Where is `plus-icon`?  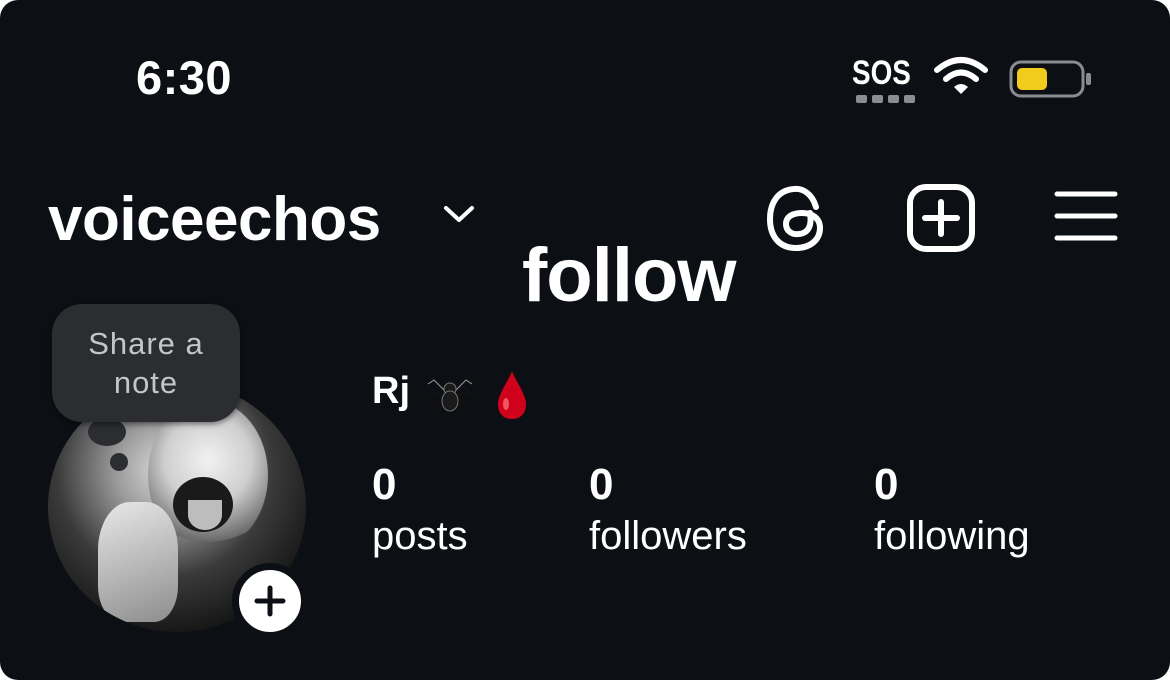 plus-icon is located at coordinates (270, 601).